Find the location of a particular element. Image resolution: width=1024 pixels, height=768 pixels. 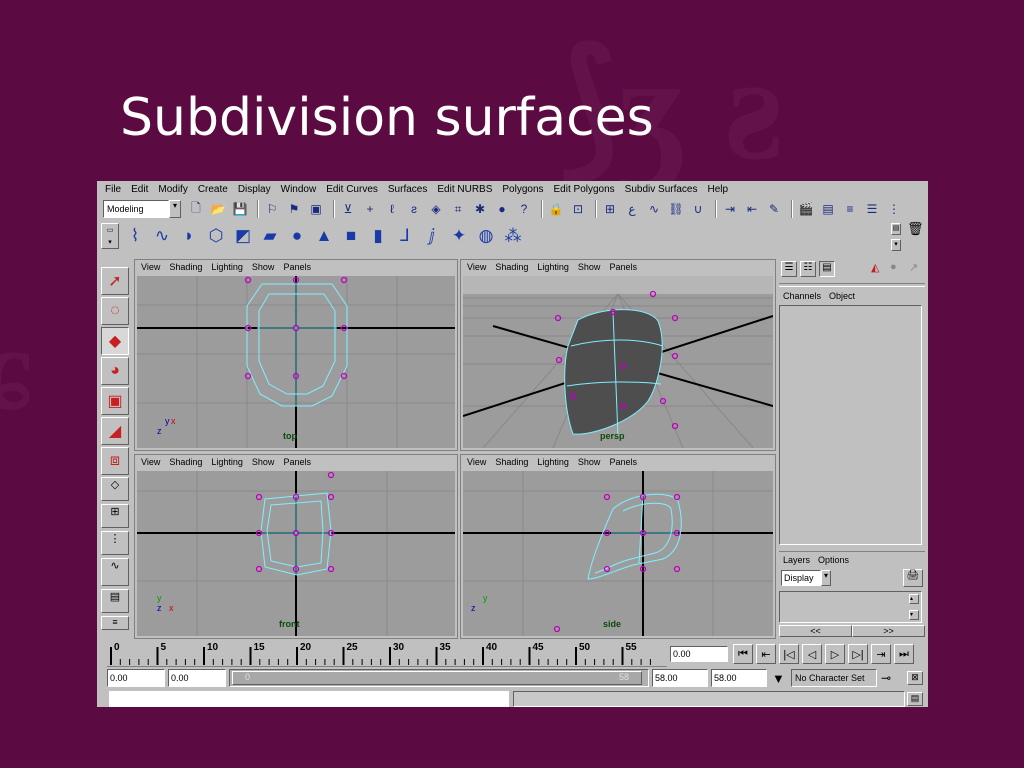

anim-end-field: 58.00 is located at coordinates (680, 678).